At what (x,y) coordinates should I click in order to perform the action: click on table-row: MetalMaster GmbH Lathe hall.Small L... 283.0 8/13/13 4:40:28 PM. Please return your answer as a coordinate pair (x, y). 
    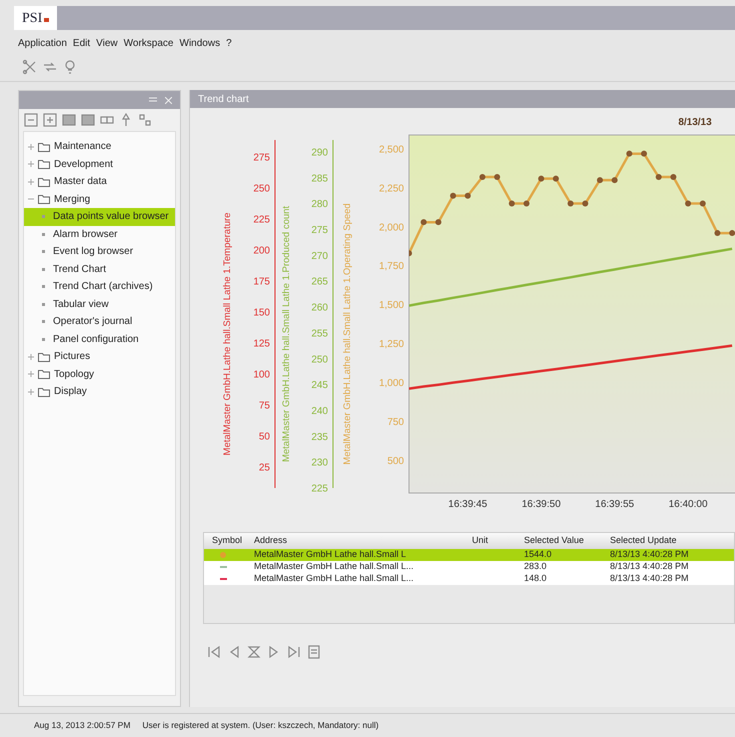
    Looking at the image, I should click on (469, 567).